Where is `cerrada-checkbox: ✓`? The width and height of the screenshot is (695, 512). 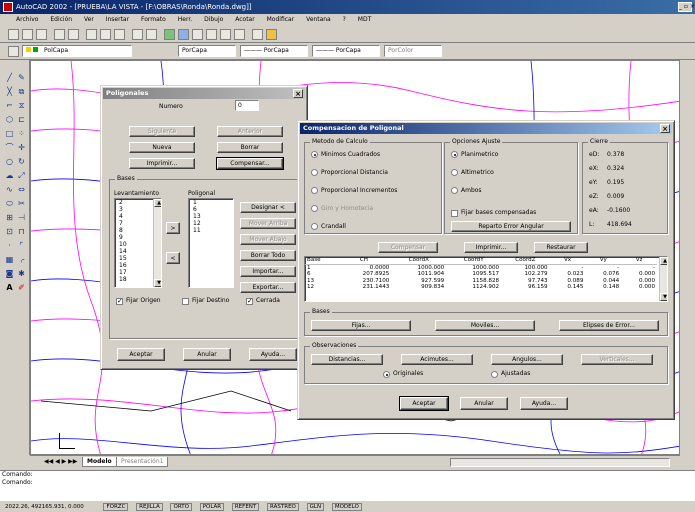 cerrada-checkbox: ✓ is located at coordinates (249, 301).